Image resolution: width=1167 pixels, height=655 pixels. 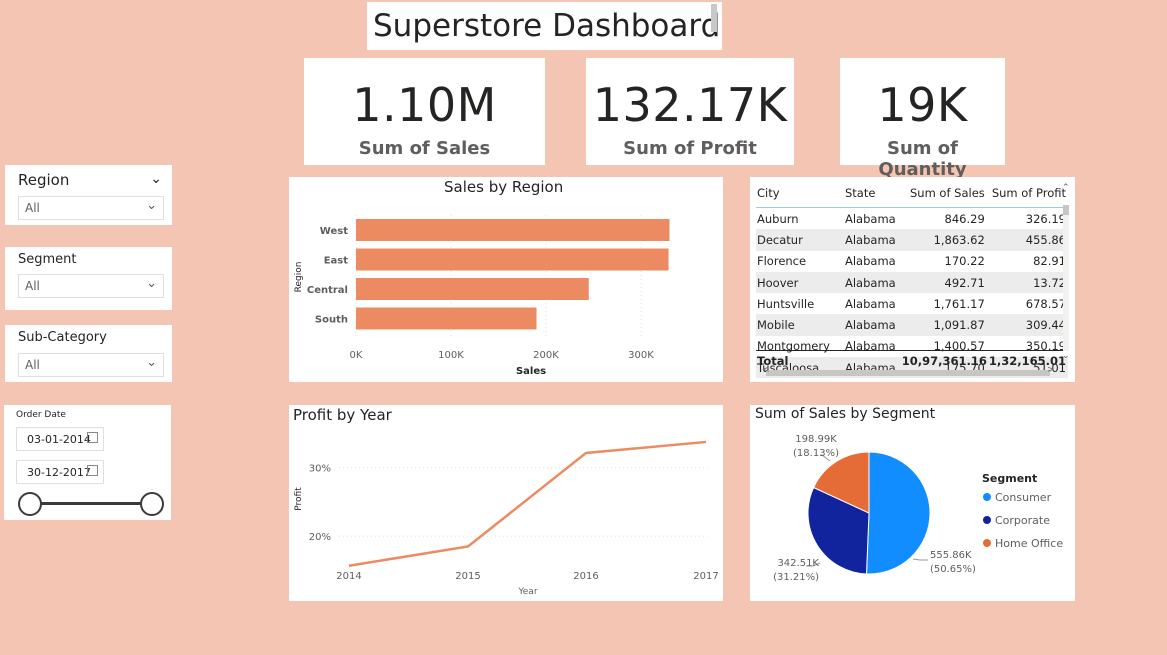 I want to click on kpi-quantity-value: 19K, so click(x=922, y=105).